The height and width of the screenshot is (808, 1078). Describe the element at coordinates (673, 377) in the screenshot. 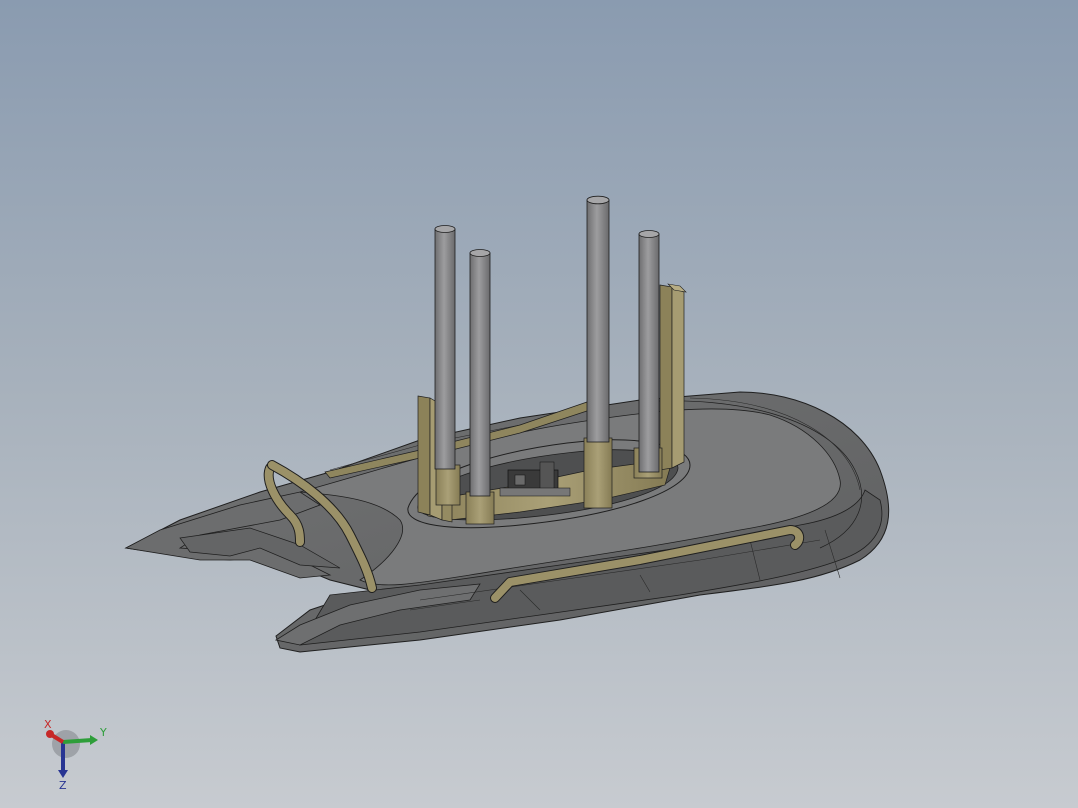

I see `right-bracket` at that location.